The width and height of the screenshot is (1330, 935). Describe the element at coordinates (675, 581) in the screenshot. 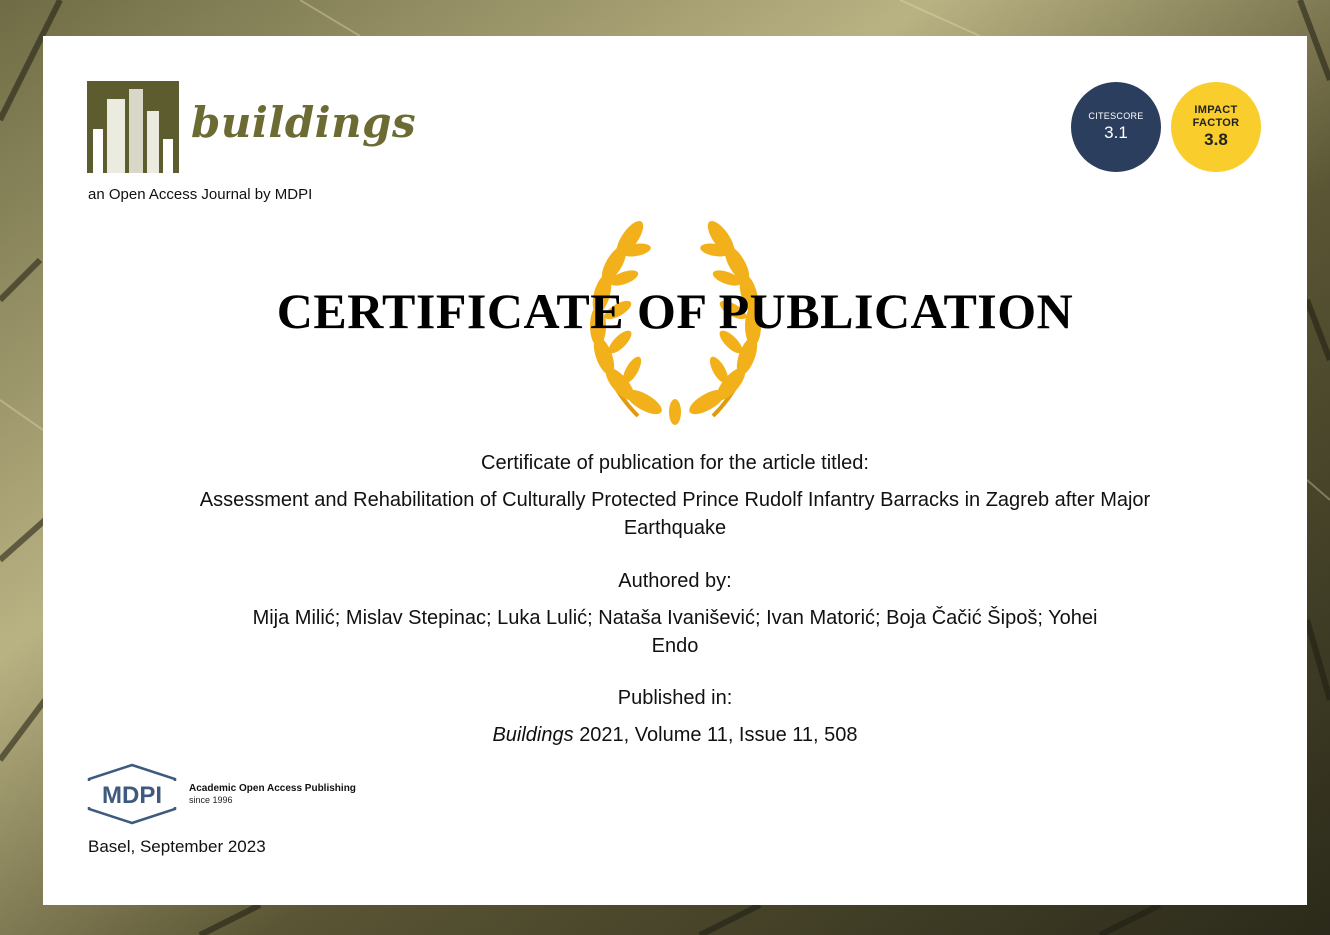

I see `authored-by-label: Authored by:` at that location.